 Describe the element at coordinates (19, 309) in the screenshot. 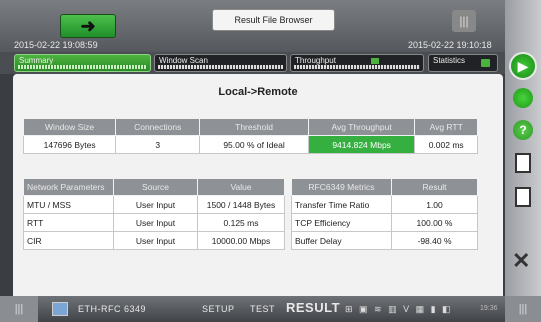

I see `bottom-grip-icon: |||` at that location.